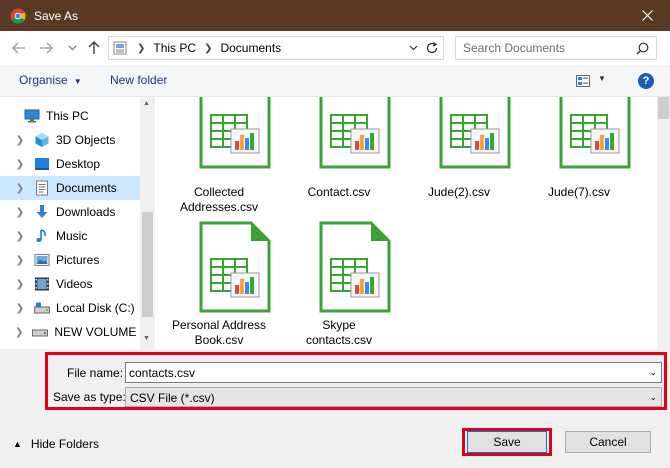  What do you see at coordinates (42, 164) in the screenshot?
I see `desktop-icon` at bounding box center [42, 164].